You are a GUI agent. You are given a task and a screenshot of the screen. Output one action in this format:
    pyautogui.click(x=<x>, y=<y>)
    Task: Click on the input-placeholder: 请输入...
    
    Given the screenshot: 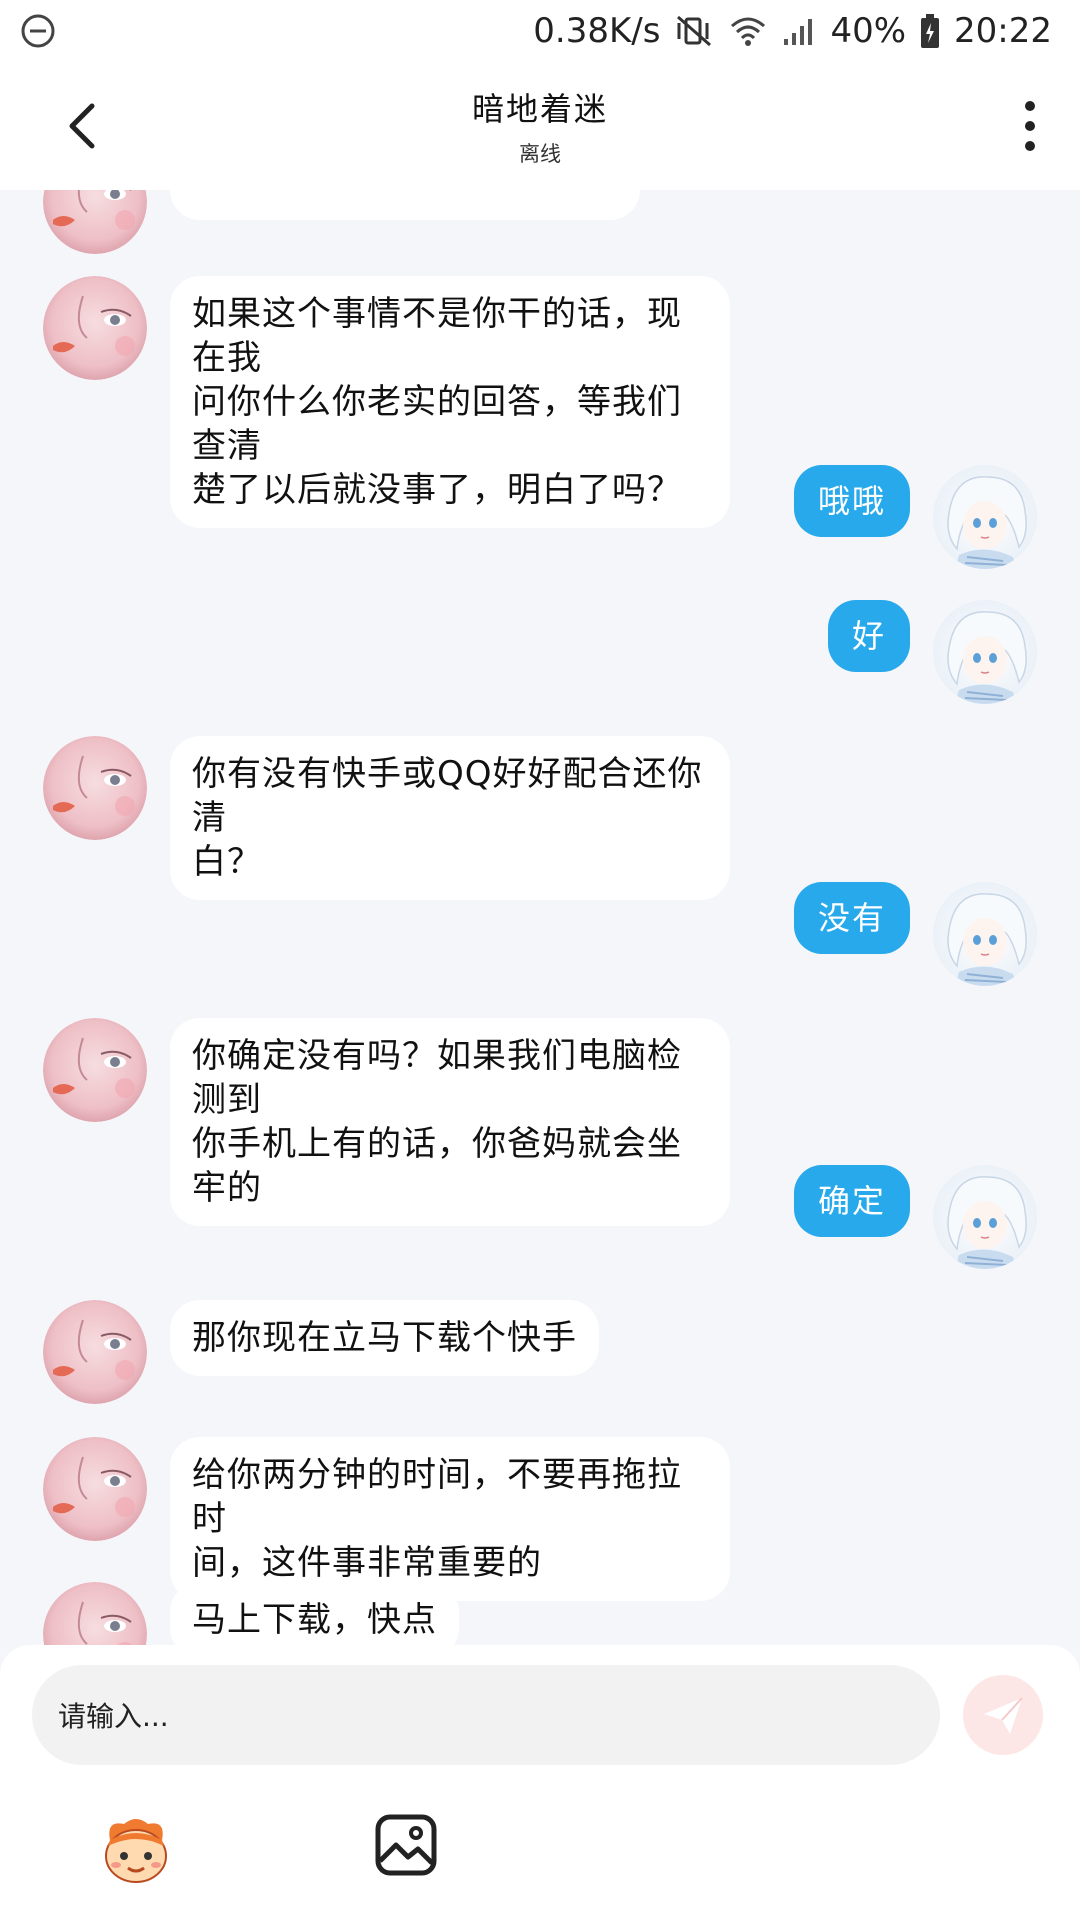 What is the action you would take?
    pyautogui.click(x=113, y=1716)
    